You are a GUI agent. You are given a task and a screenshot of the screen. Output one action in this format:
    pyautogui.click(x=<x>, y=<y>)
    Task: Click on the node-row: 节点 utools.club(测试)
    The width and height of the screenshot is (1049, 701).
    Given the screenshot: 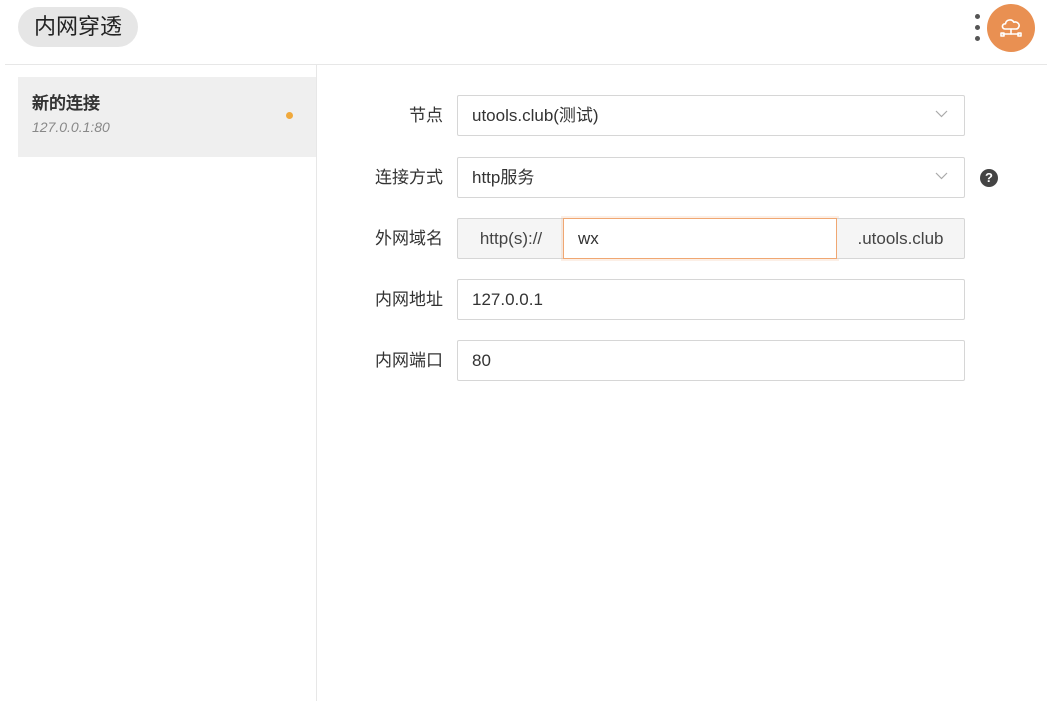 What is the action you would take?
    pyautogui.click(x=652, y=115)
    